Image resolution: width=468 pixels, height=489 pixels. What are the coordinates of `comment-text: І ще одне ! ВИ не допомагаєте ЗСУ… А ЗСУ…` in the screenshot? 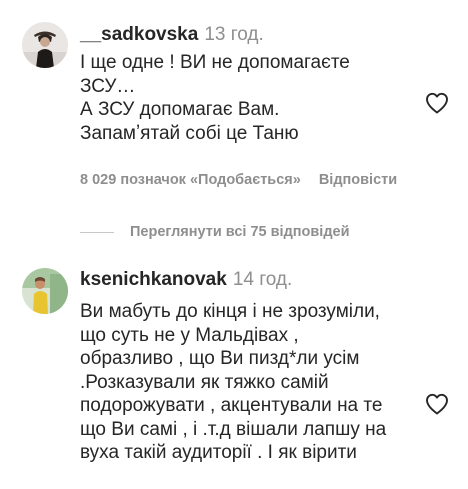 It's located at (215, 98).